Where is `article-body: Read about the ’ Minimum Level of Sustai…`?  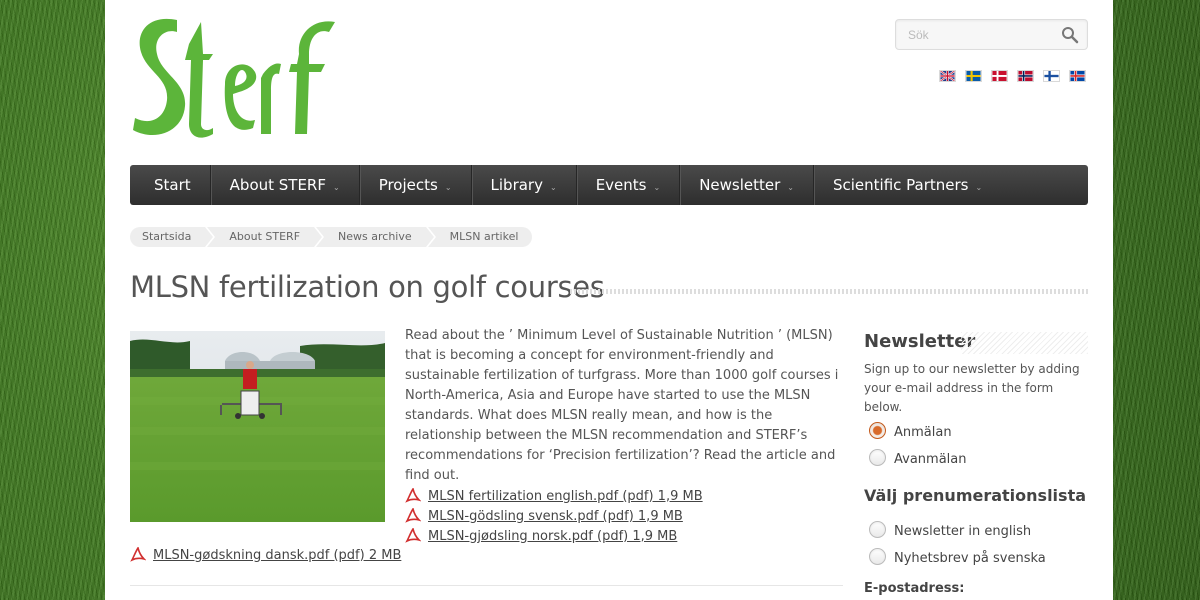
article-body: Read about the ’ Minimum Level of Sustai… is located at coordinates (622, 405).